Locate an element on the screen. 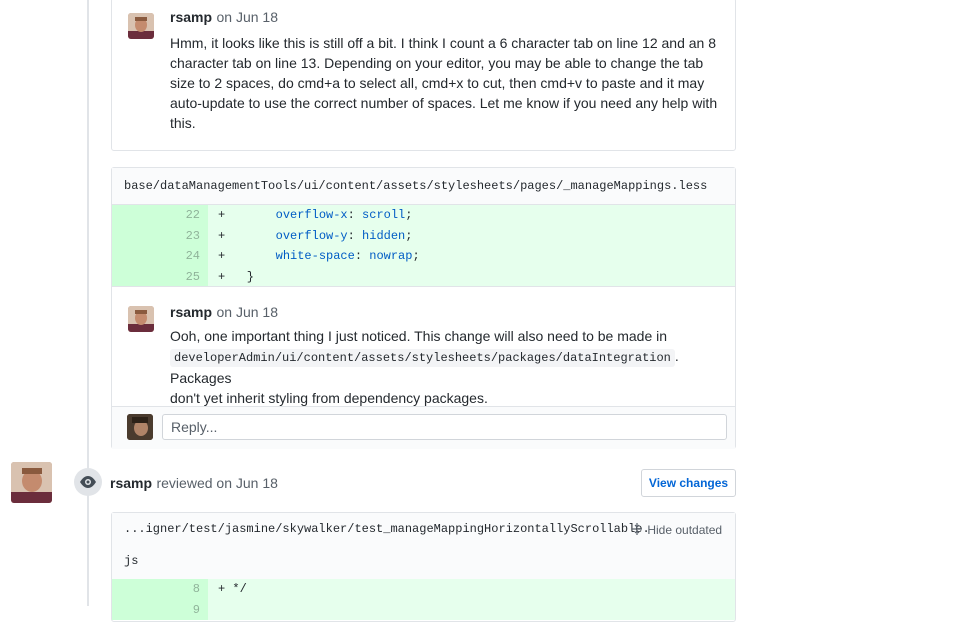  line-number: 22 is located at coordinates (160, 215).